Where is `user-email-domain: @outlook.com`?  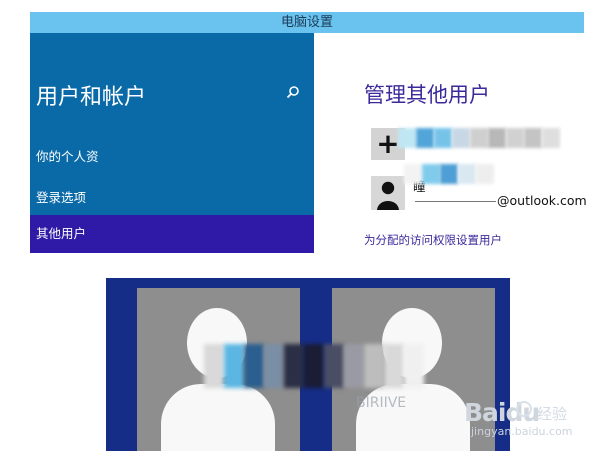
user-email-domain: @outlook.com is located at coordinates (542, 200).